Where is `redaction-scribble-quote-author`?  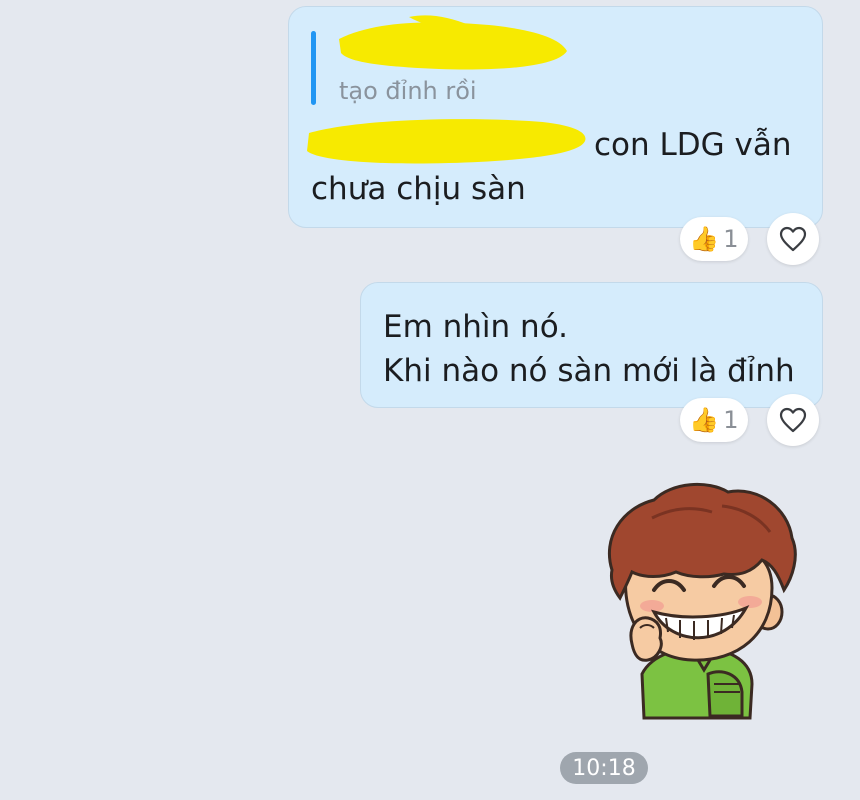
redaction-scribble-quote-author is located at coordinates (453, 42).